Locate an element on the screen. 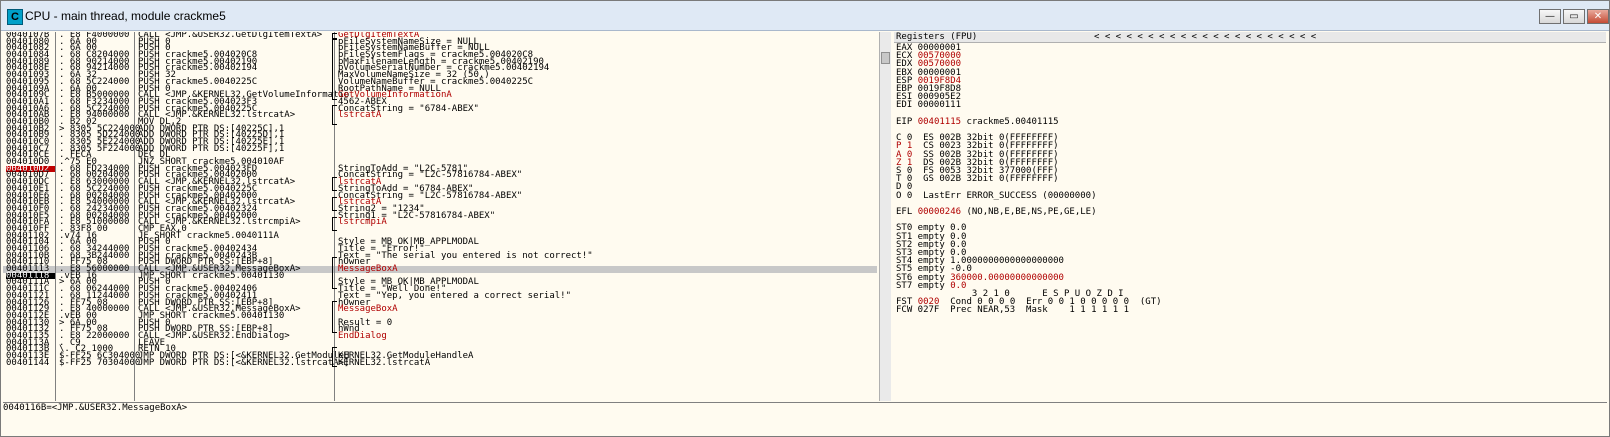  register-label: O 0 LastErr ERROR_SUCCESS (00000000) is located at coordinates (996, 195).